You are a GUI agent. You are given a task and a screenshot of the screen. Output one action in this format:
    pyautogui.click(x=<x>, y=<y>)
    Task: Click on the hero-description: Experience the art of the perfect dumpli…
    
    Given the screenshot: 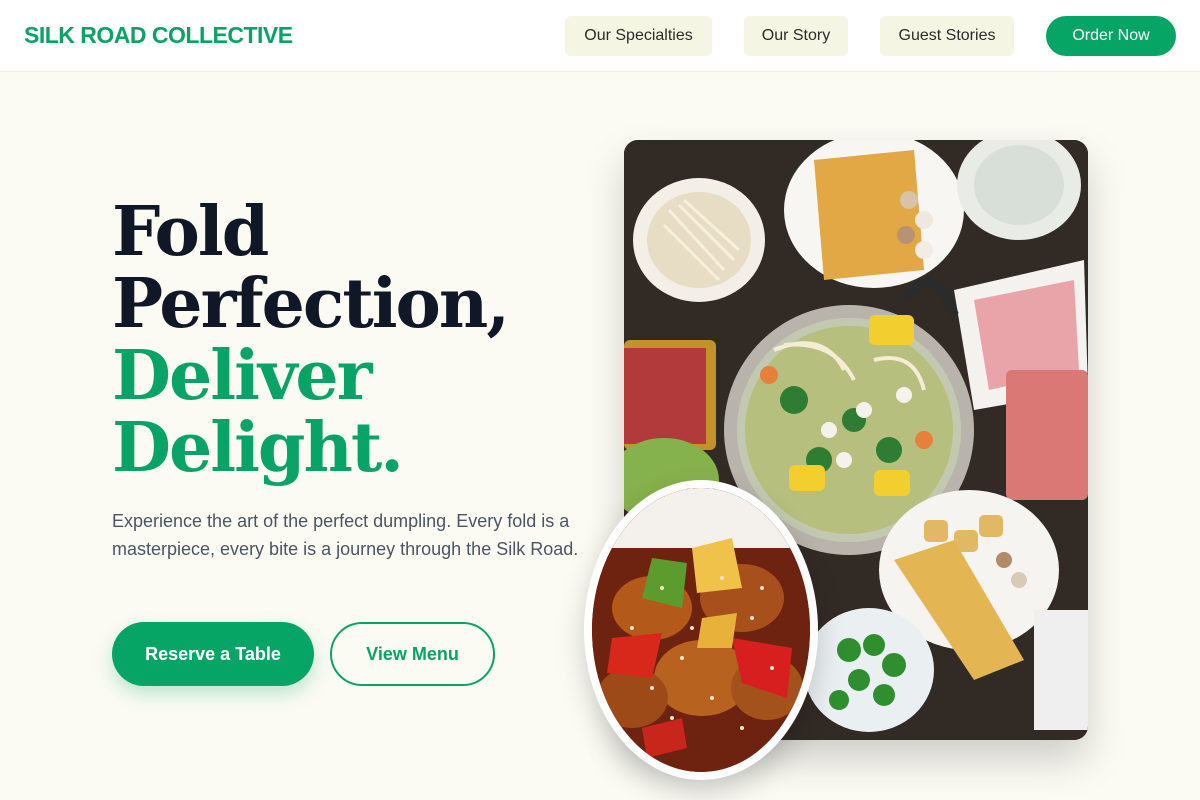 What is the action you would take?
    pyautogui.click(x=345, y=535)
    